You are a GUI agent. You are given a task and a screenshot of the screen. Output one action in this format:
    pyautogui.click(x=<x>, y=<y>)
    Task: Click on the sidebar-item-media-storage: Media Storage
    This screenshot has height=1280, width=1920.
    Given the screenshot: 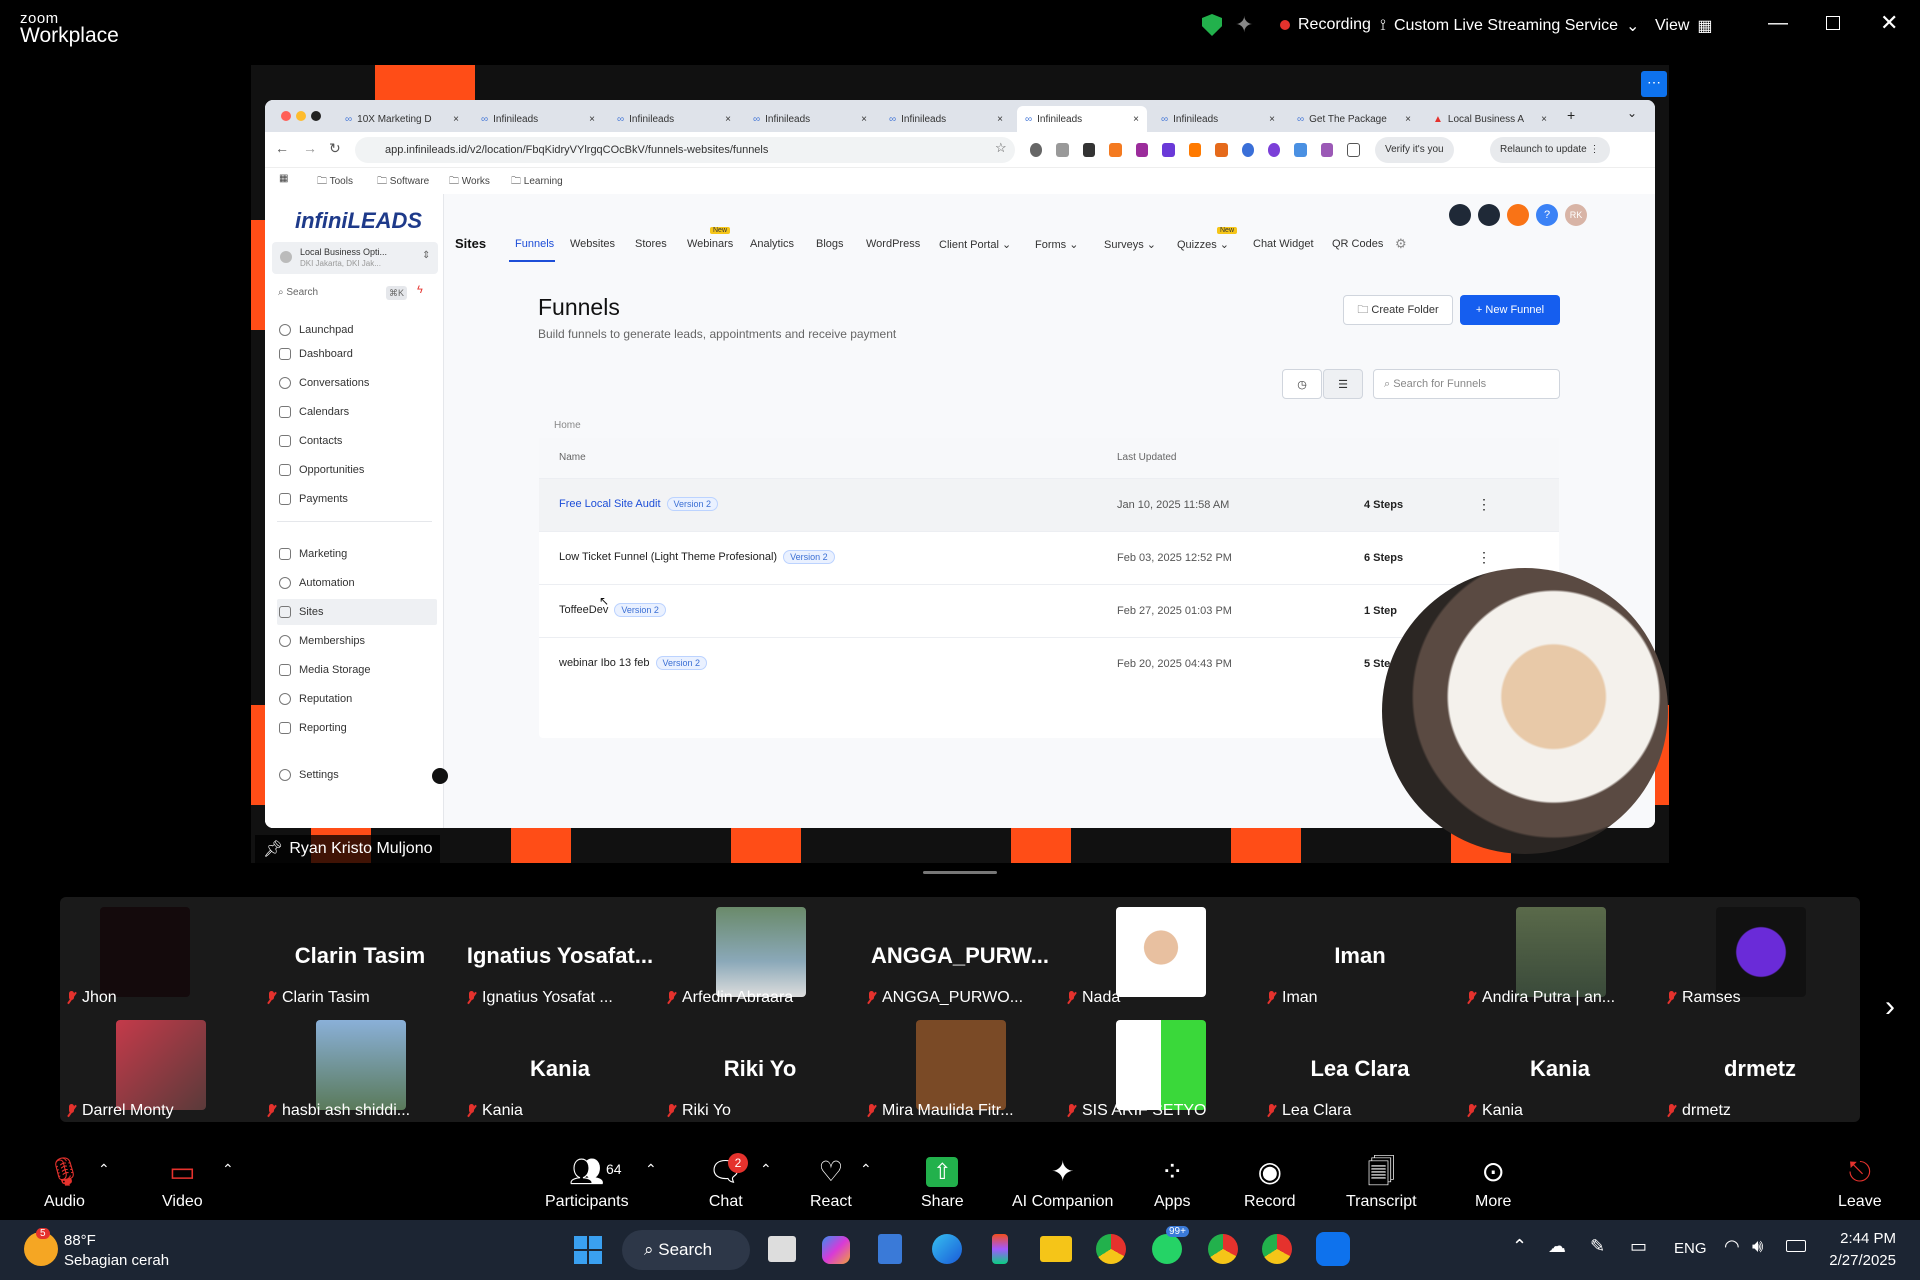 What is the action you would take?
    pyautogui.click(x=357, y=670)
    